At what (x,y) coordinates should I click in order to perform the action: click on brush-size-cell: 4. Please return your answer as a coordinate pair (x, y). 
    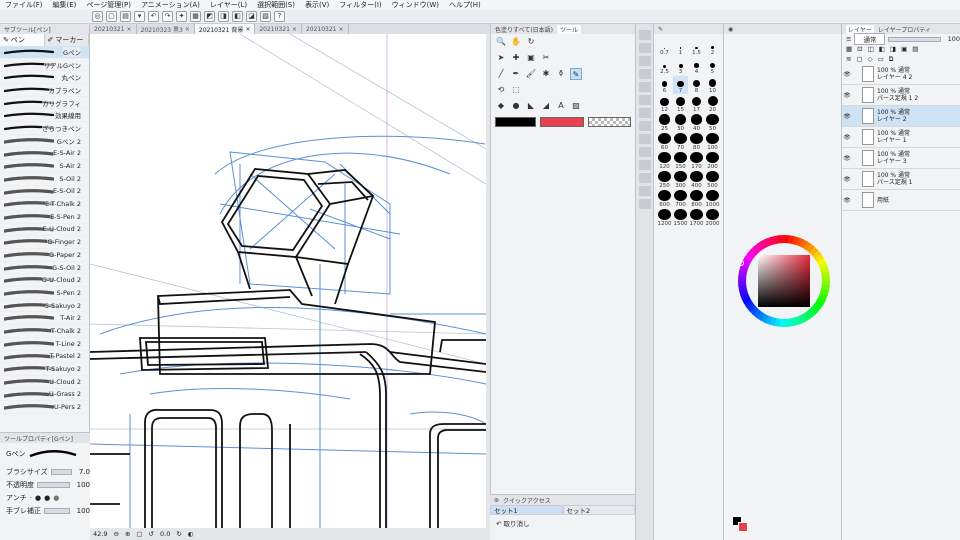
    Looking at the image, I should click on (696, 66).